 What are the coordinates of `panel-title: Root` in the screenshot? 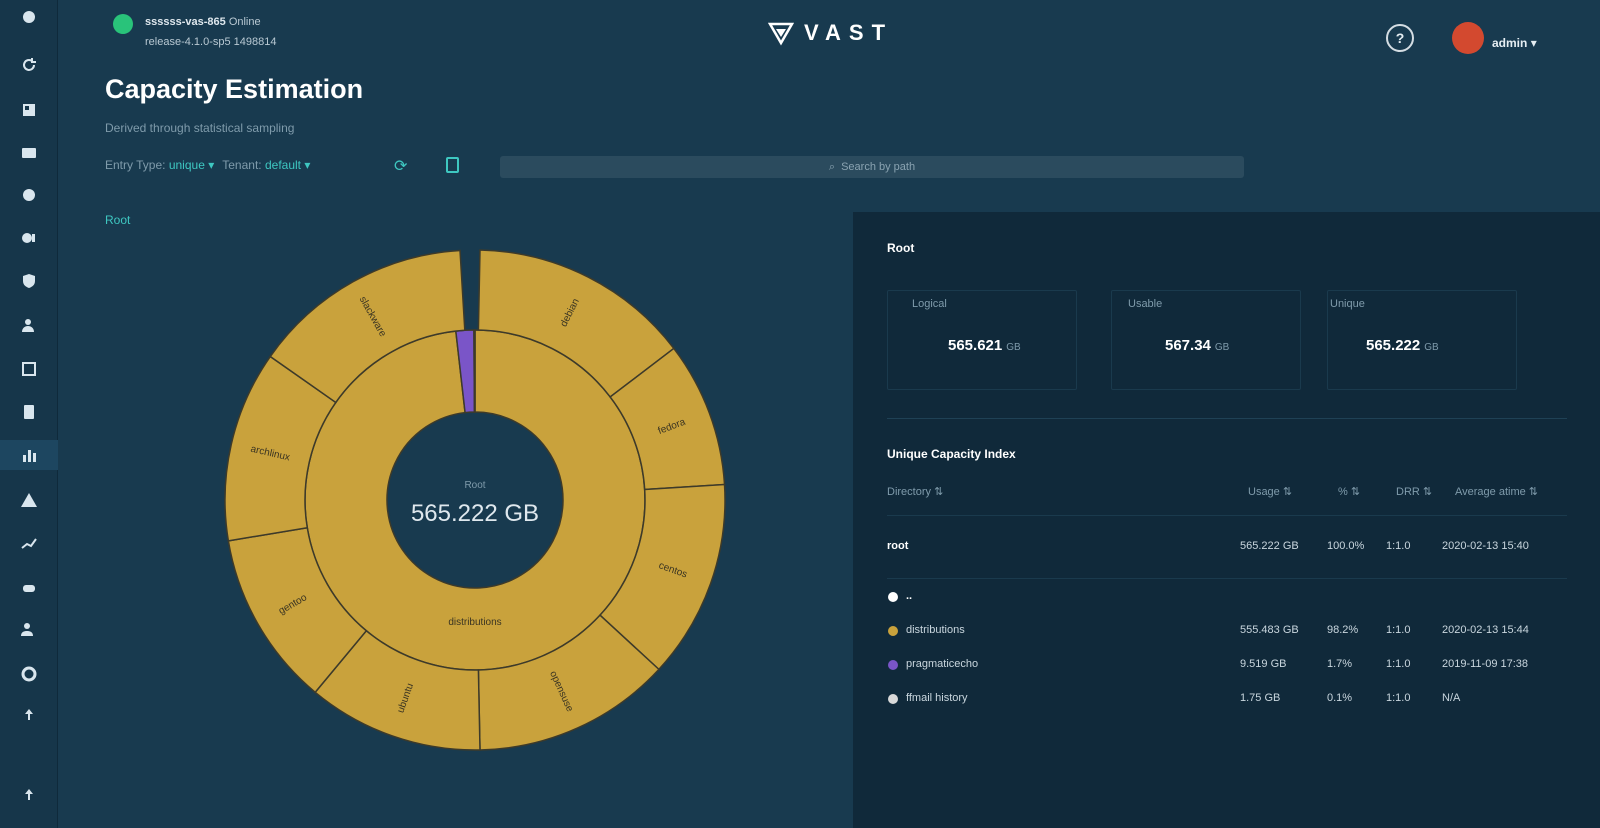 It's located at (901, 248).